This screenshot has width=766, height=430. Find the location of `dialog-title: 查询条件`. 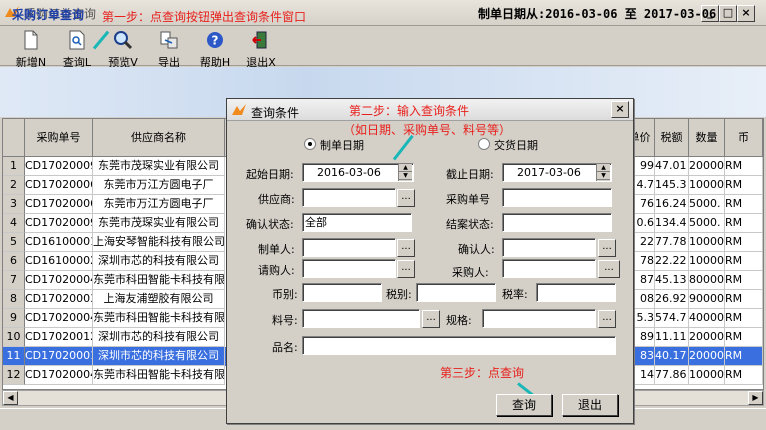

dialog-title: 查询条件 is located at coordinates (275, 113).